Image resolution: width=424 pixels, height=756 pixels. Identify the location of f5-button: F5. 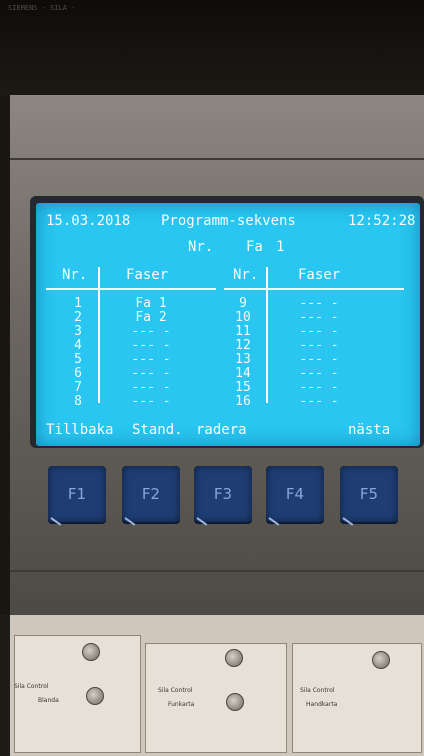
(369, 496).